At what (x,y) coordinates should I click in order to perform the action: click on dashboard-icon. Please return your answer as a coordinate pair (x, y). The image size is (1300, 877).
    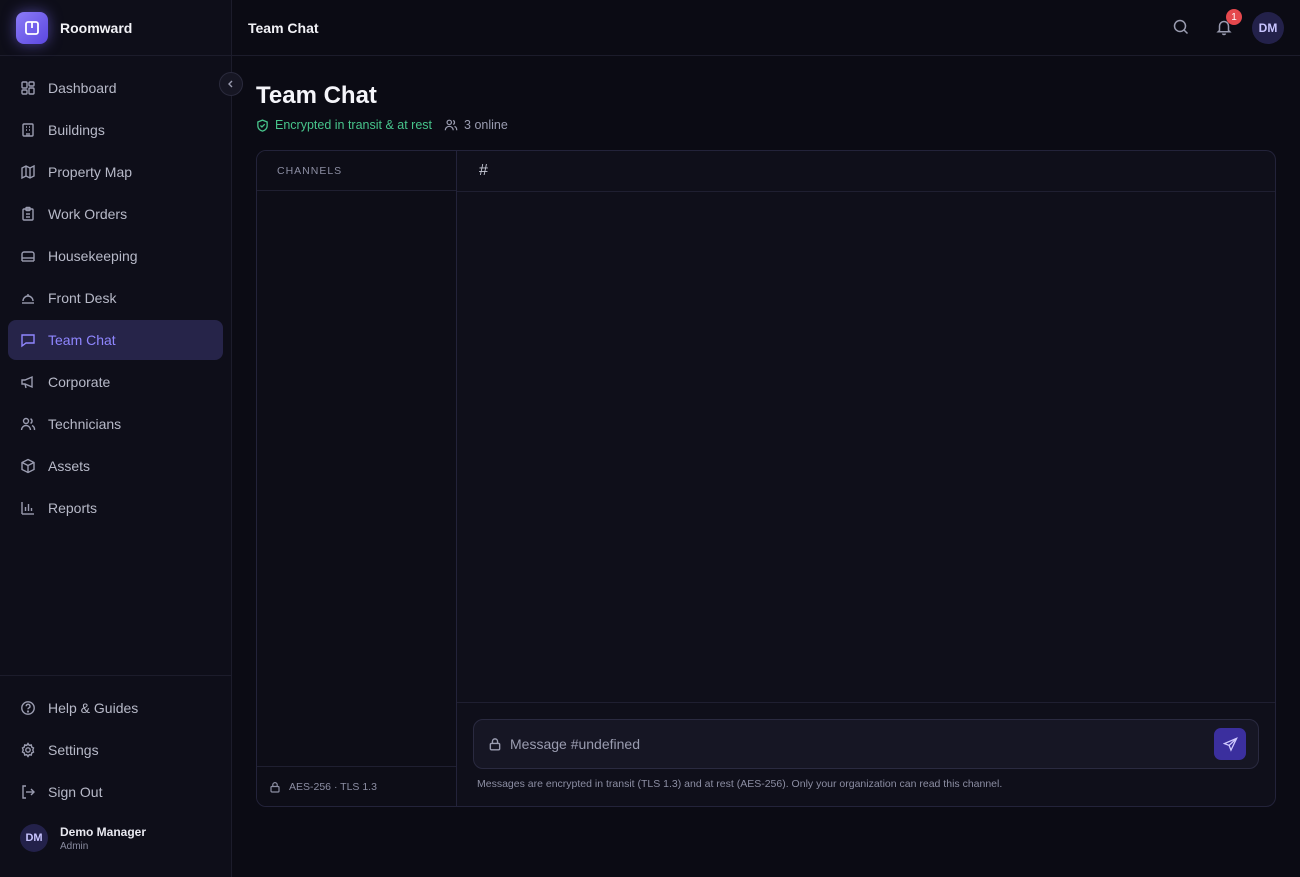
    Looking at the image, I should click on (28, 88).